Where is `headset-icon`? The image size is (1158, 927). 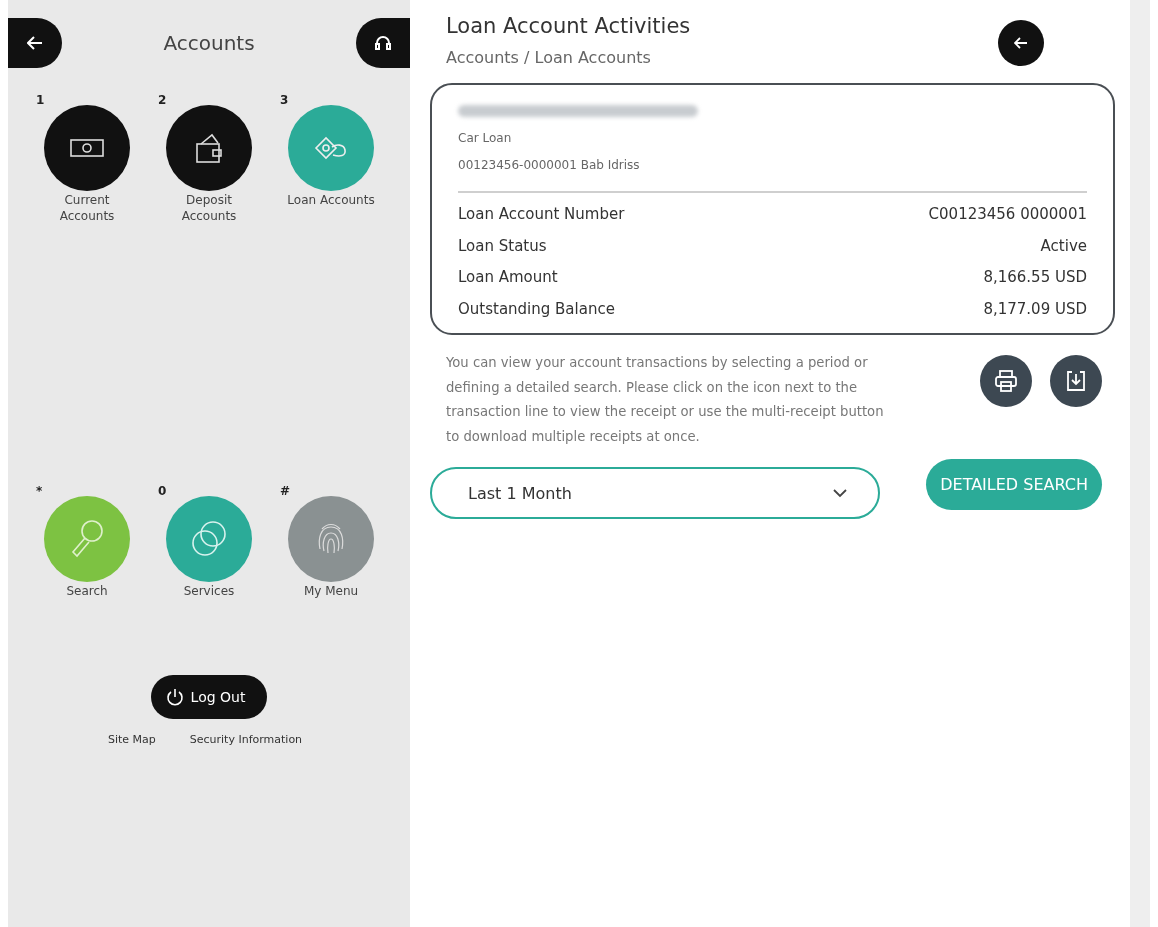 headset-icon is located at coordinates (383, 43).